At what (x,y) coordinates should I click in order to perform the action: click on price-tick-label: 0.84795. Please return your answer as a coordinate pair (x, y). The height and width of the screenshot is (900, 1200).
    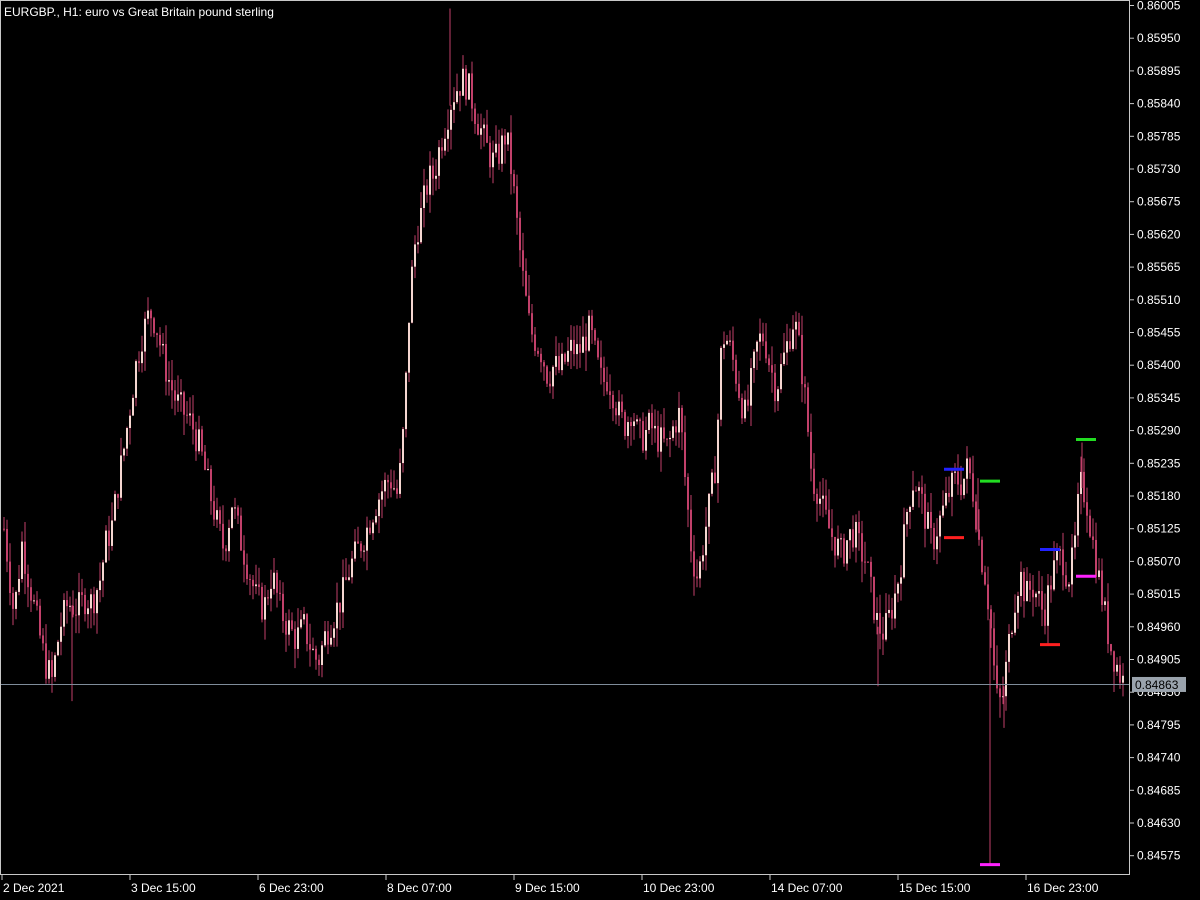
    Looking at the image, I should click on (1159, 725).